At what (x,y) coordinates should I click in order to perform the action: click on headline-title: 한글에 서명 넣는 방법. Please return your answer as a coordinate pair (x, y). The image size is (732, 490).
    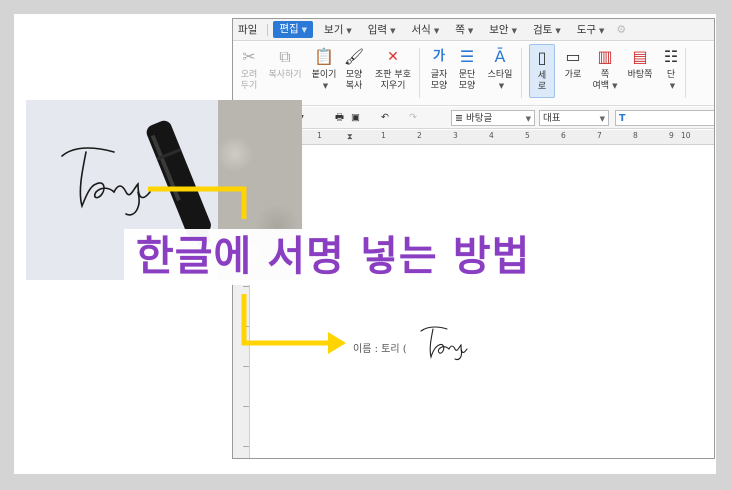
    Looking at the image, I should click on (333, 257).